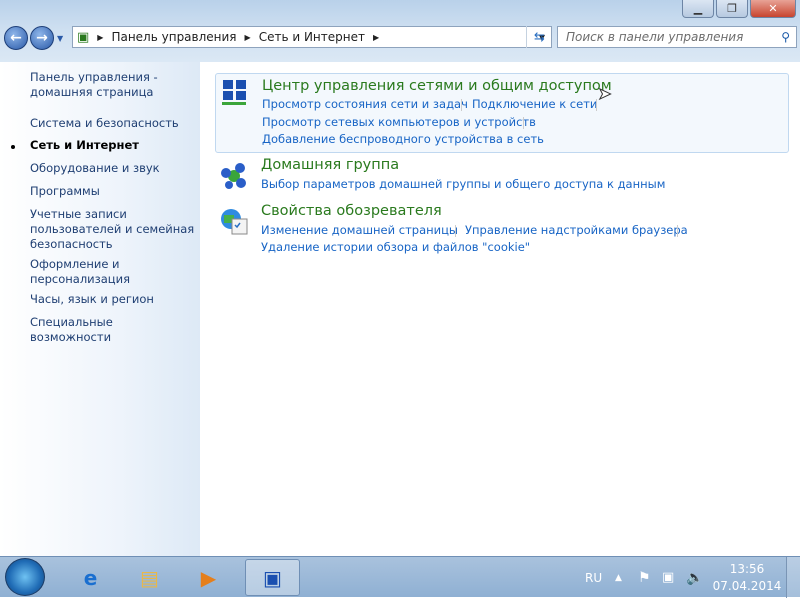 The width and height of the screenshot is (800, 598). Describe the element at coordinates (437, 86) in the screenshot. I see `group-title-network-center: Центр управления сетями и общим доступом` at that location.